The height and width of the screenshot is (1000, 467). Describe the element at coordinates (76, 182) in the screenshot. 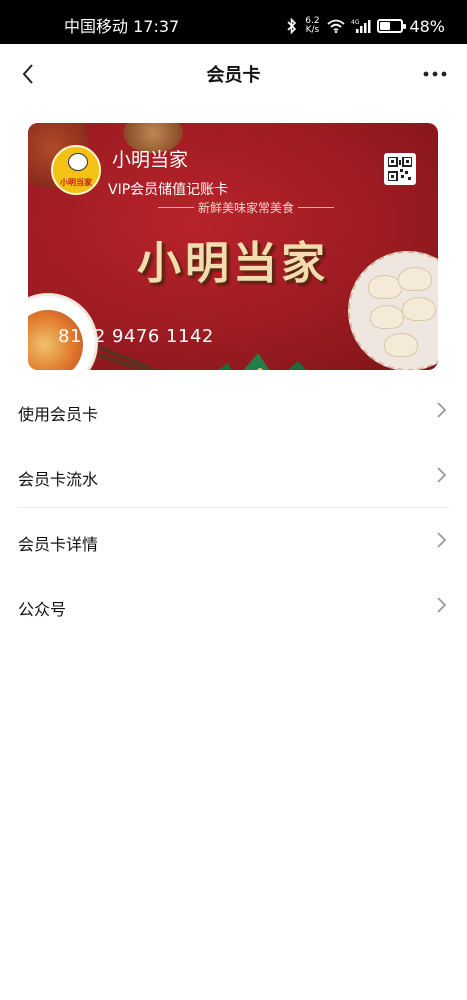

I see `logo-text: 小明当家` at that location.